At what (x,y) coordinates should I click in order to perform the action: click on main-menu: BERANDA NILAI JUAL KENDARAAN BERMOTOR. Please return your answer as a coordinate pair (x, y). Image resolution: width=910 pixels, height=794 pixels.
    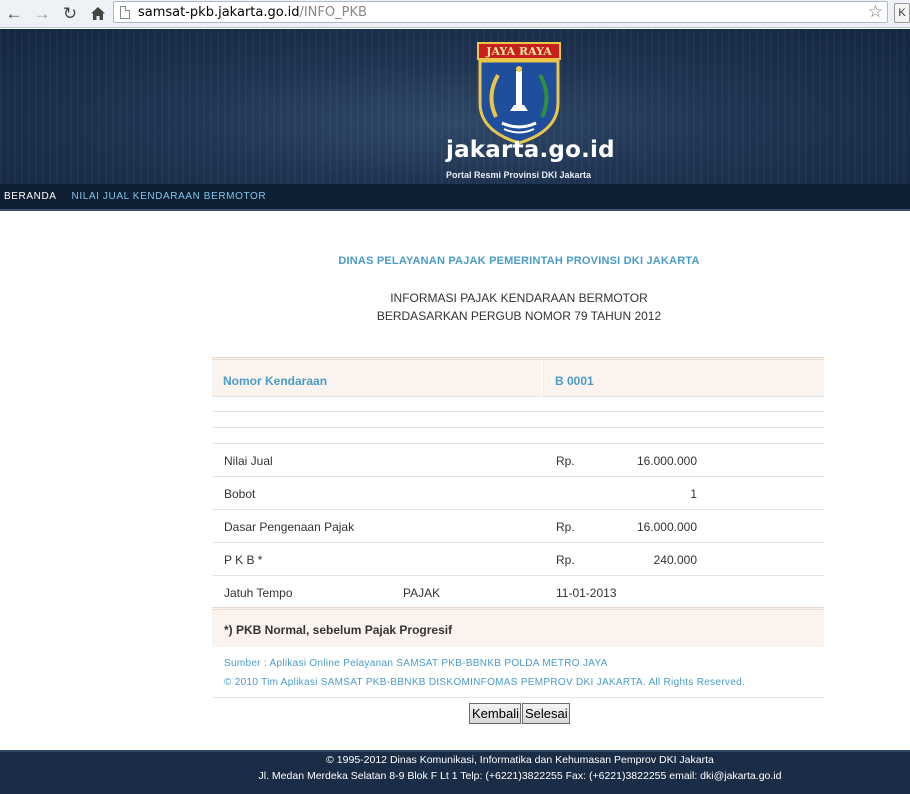
    Looking at the image, I should click on (455, 197).